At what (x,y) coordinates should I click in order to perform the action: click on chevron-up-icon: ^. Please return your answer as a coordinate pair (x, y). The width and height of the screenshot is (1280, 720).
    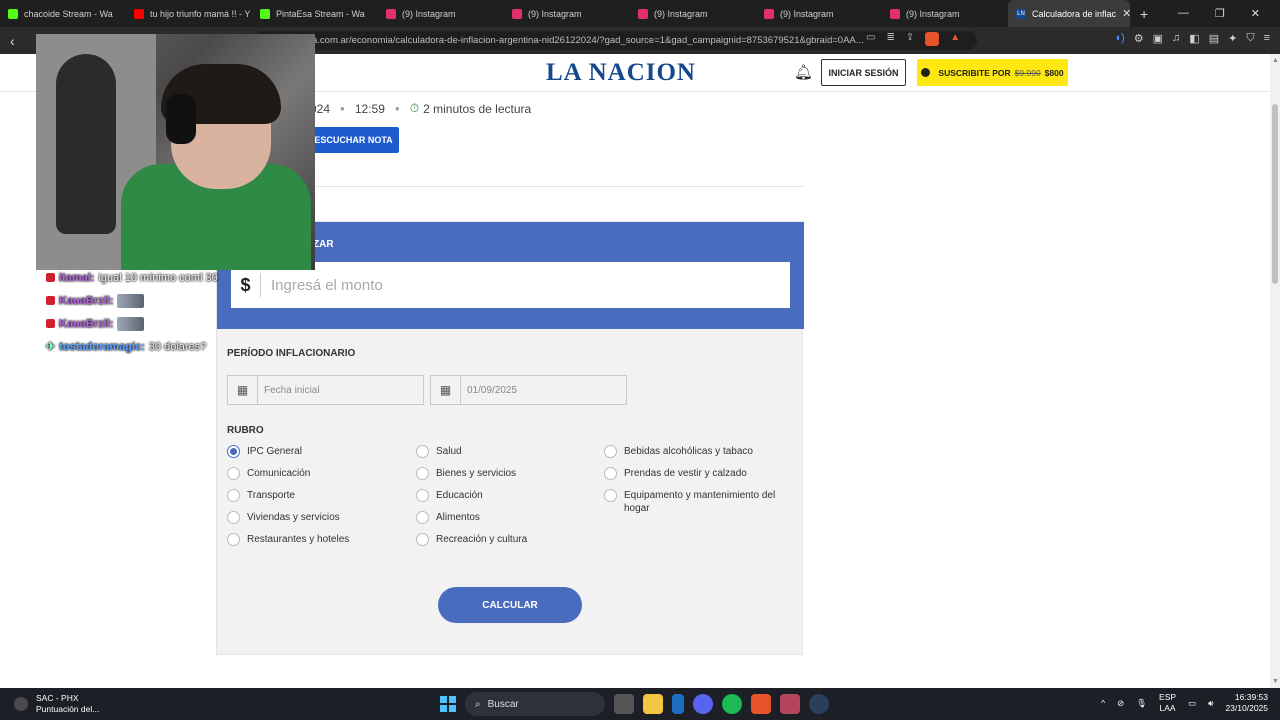
    Looking at the image, I should click on (1103, 703).